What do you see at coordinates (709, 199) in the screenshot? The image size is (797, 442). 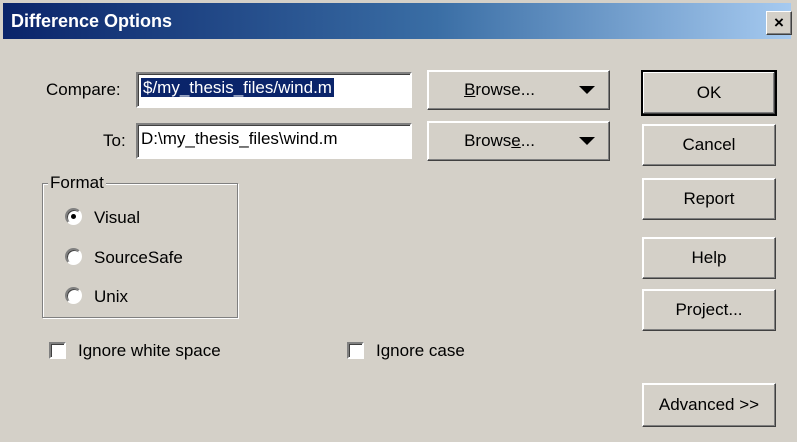 I see `report-button: Report` at bounding box center [709, 199].